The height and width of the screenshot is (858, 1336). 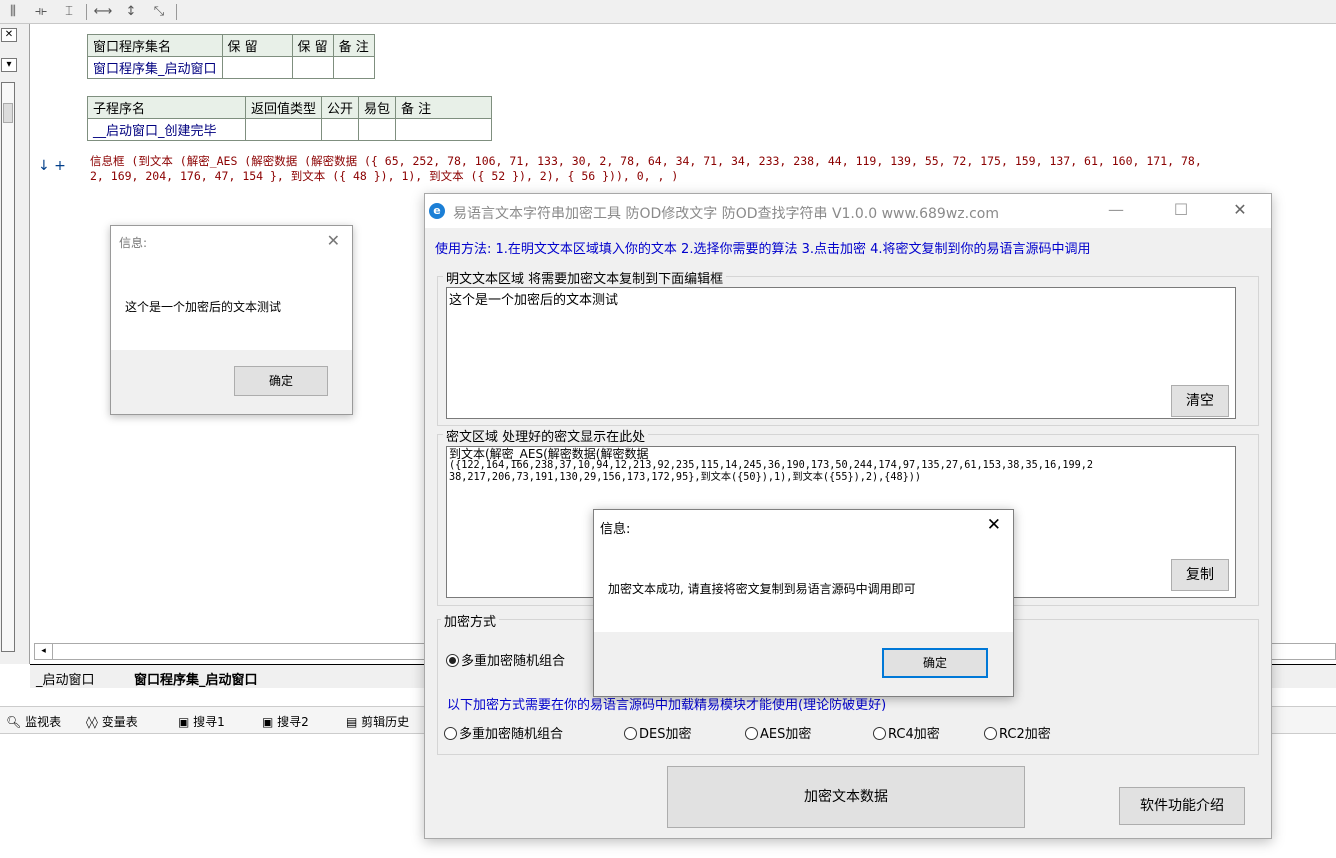 I want to click on panel-tab-label: 搜寻2, so click(x=293, y=722).